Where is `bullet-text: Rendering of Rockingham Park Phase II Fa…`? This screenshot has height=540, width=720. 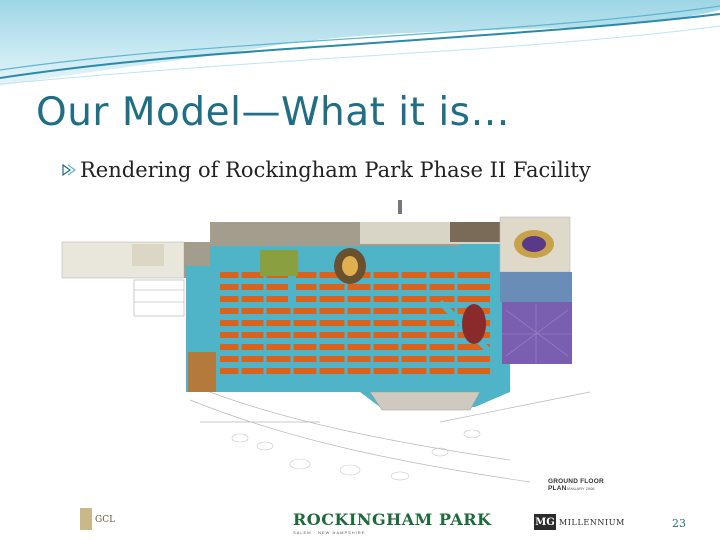
bullet-text: Rendering of Rockingham Park Phase II Fa… is located at coordinates (335, 170).